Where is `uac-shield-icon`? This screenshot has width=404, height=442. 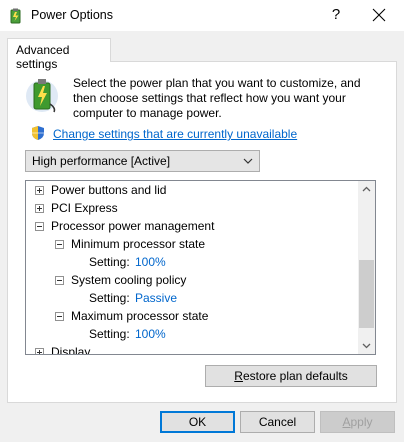 uac-shield-icon is located at coordinates (38, 133).